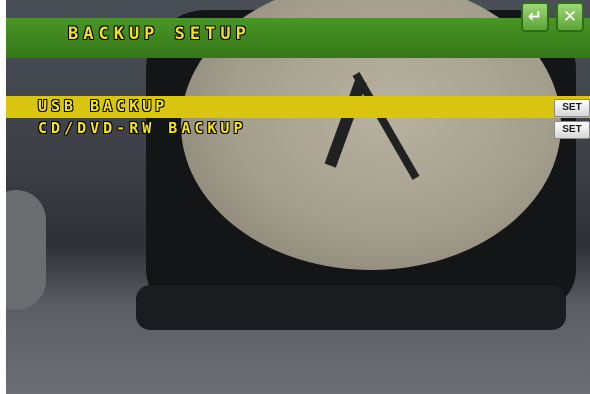 The width and height of the screenshot is (590, 394). I want to click on title-bar: BACKUP SETUP, so click(298, 38).